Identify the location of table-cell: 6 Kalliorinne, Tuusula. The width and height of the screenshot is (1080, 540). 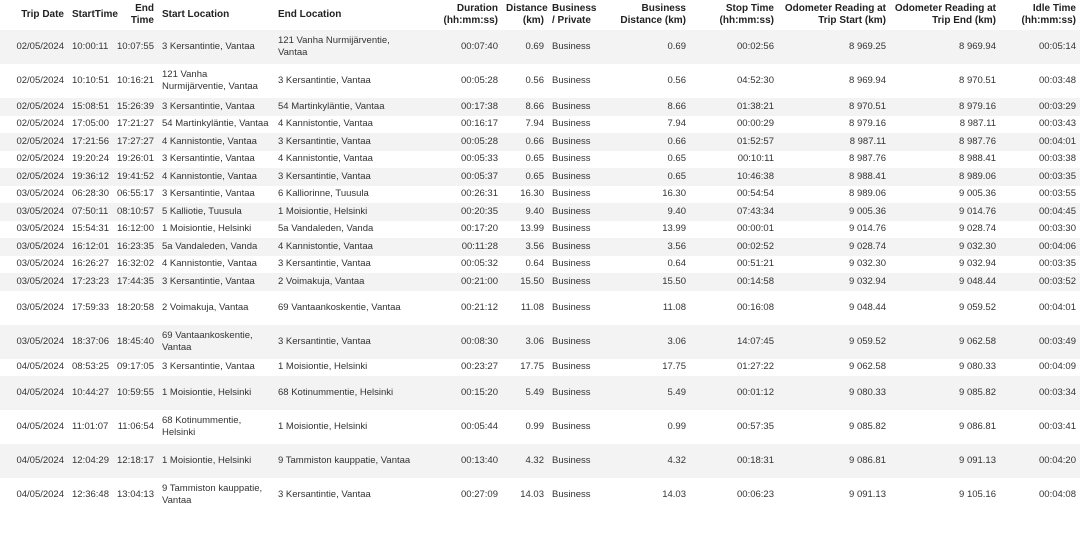
(347, 194).